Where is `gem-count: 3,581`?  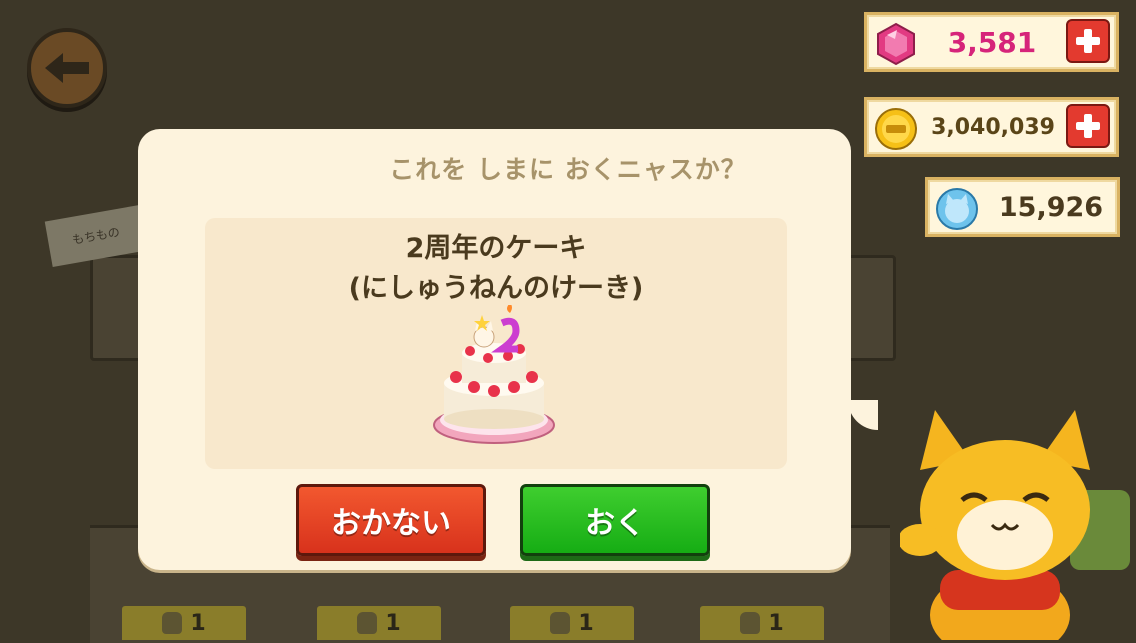
gem-count: 3,581 is located at coordinates (992, 42).